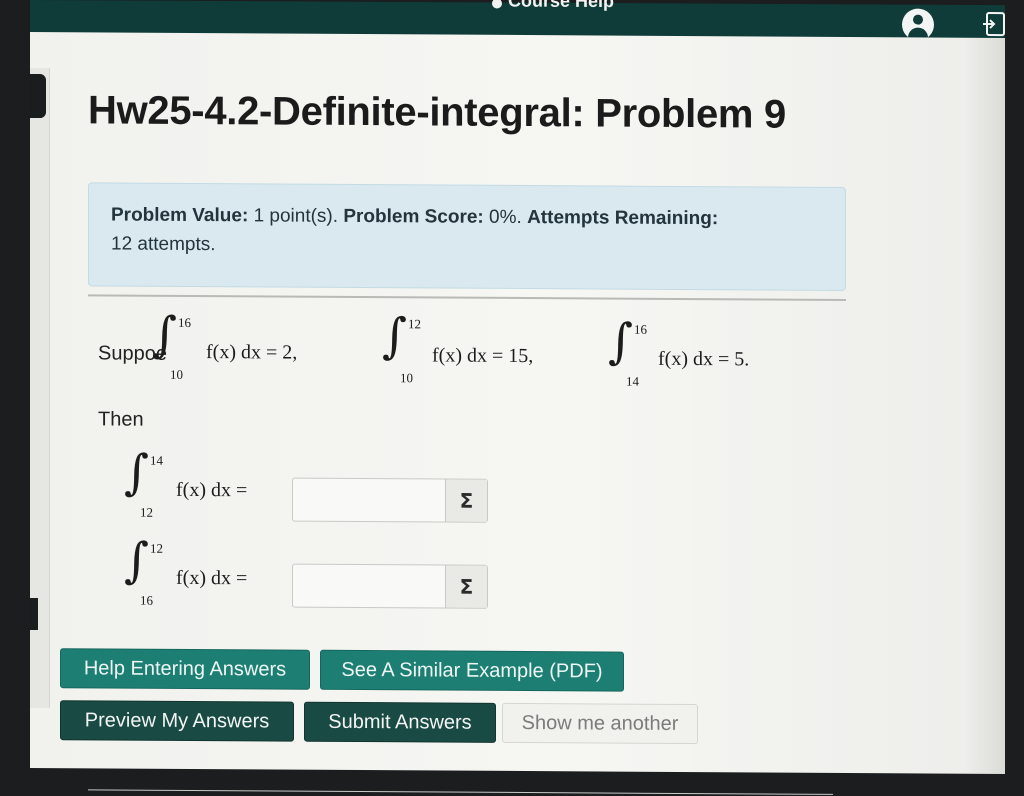 The width and height of the screenshot is (1024, 796). Describe the element at coordinates (156, 460) in the screenshot. I see `upper-limit: 14` at that location.